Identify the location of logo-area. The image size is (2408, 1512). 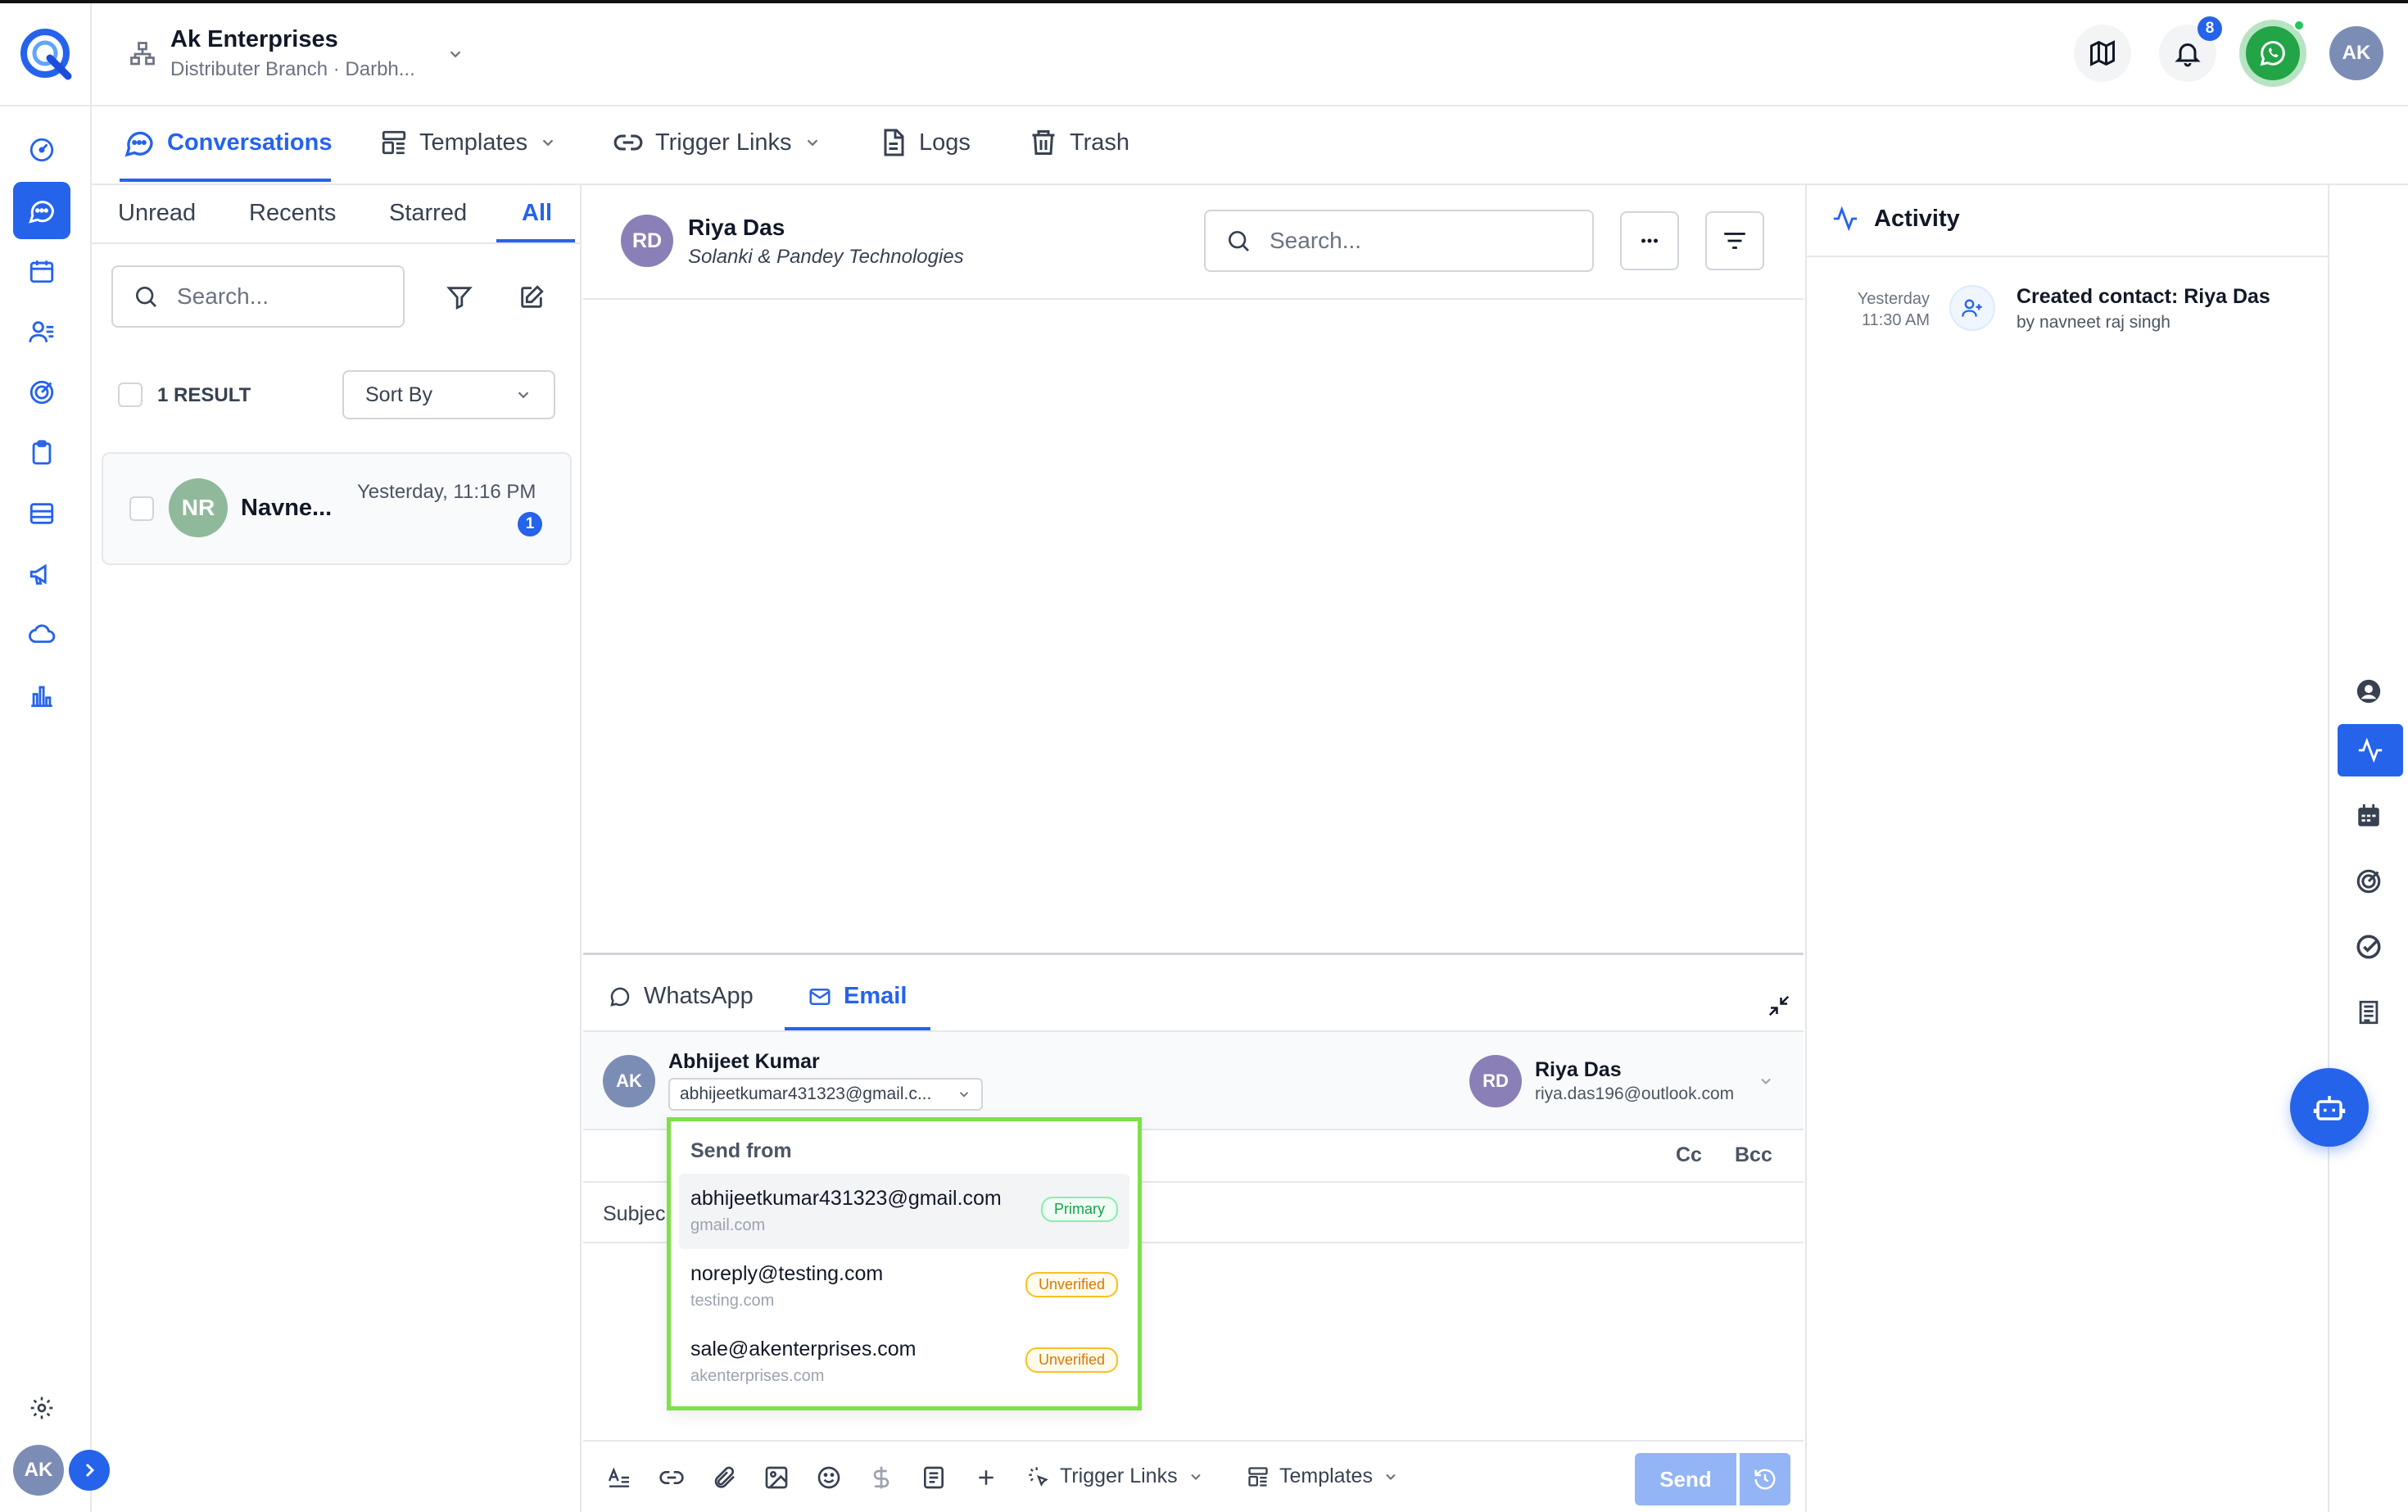
(46, 54).